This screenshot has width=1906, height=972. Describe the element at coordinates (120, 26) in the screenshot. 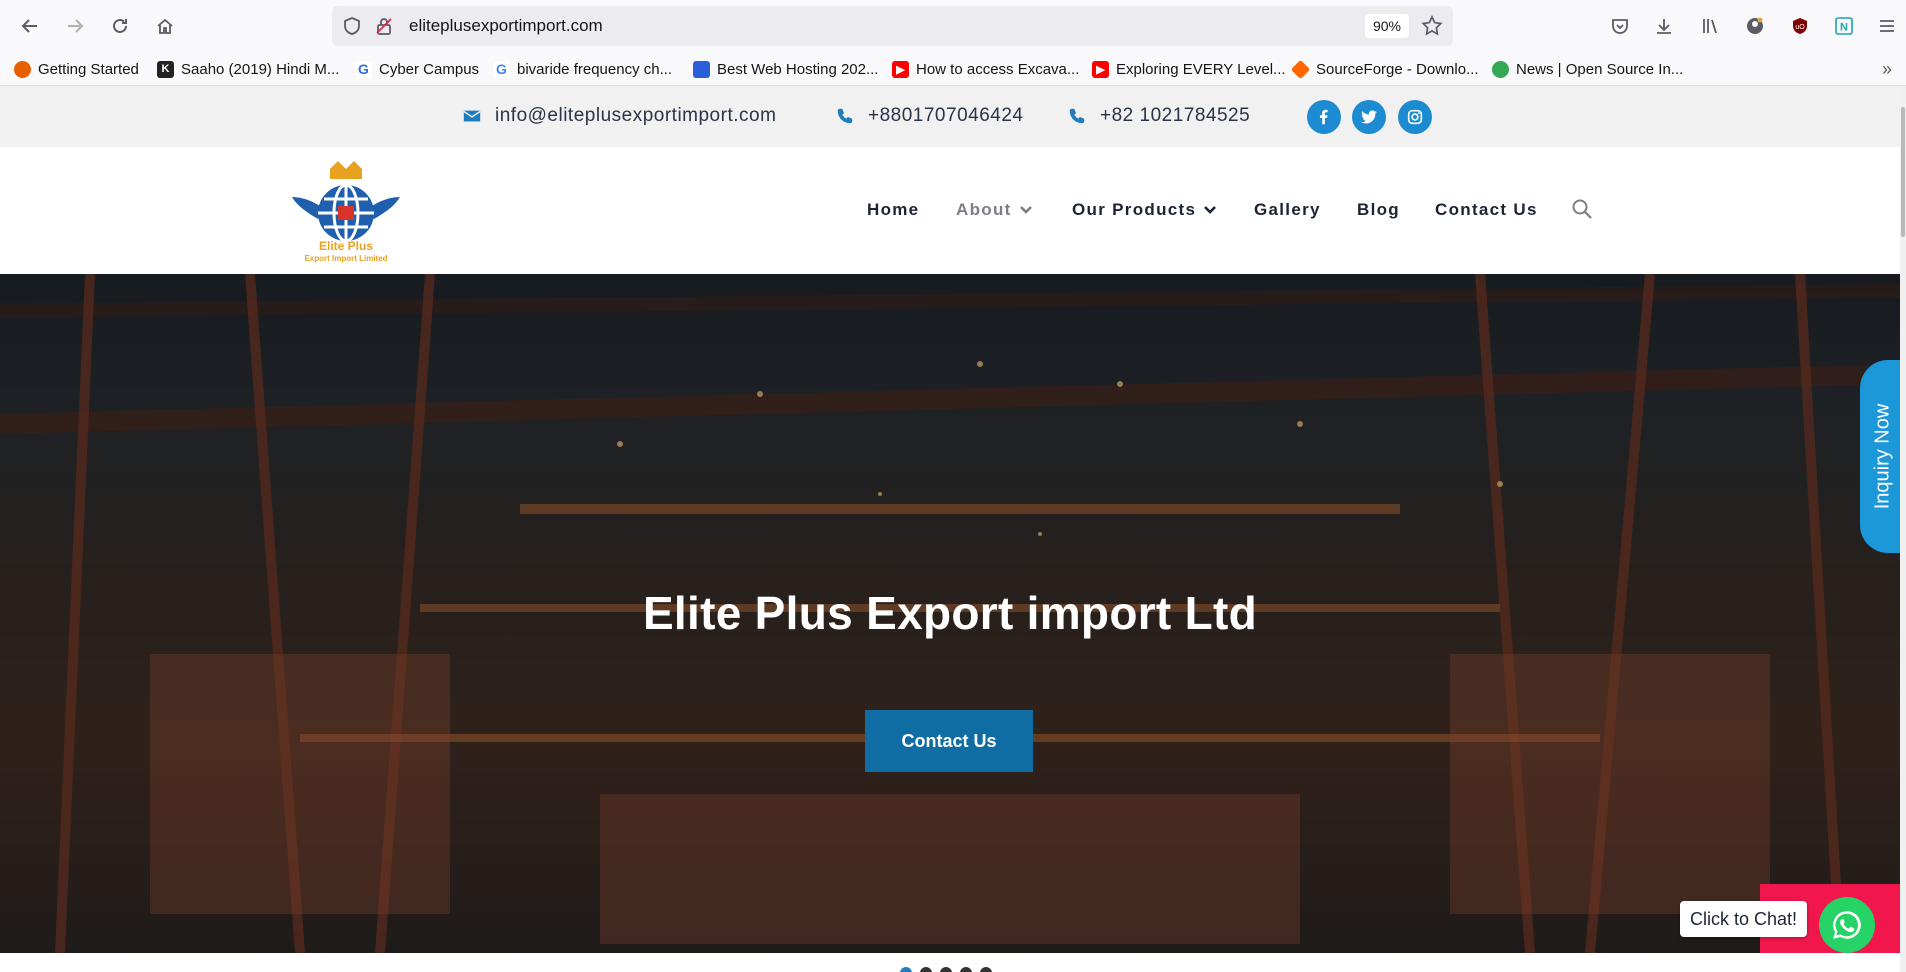

I see `reload-icon` at that location.